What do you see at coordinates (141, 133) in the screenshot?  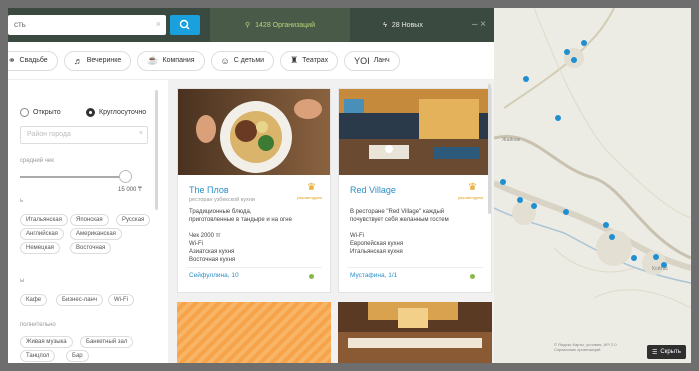 I see `clear-icon: ×` at bounding box center [141, 133].